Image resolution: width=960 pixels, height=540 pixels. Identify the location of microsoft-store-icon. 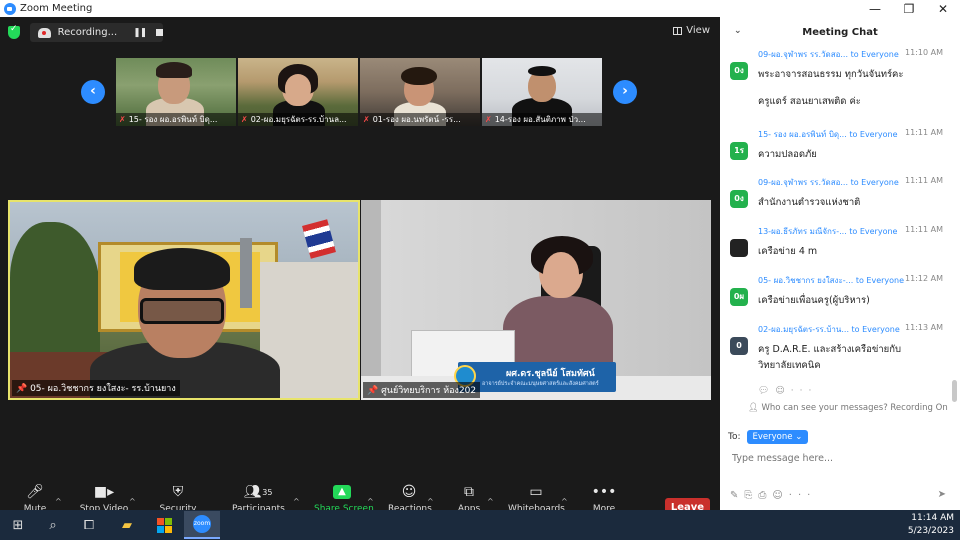
(164, 525).